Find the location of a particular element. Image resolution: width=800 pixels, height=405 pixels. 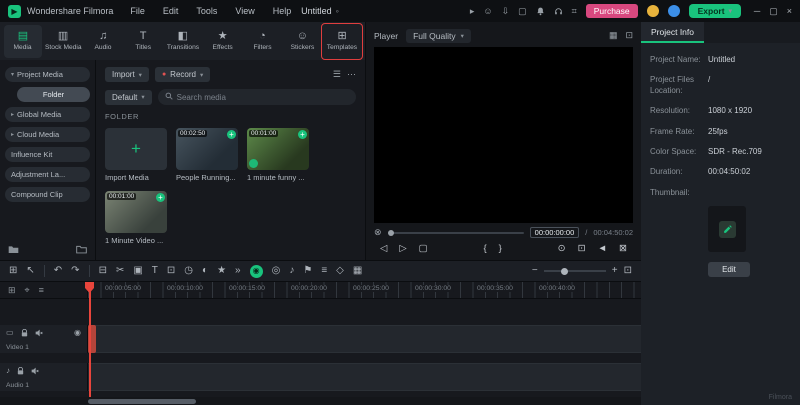

speed-icon: ◷ is located at coordinates (188, 271).